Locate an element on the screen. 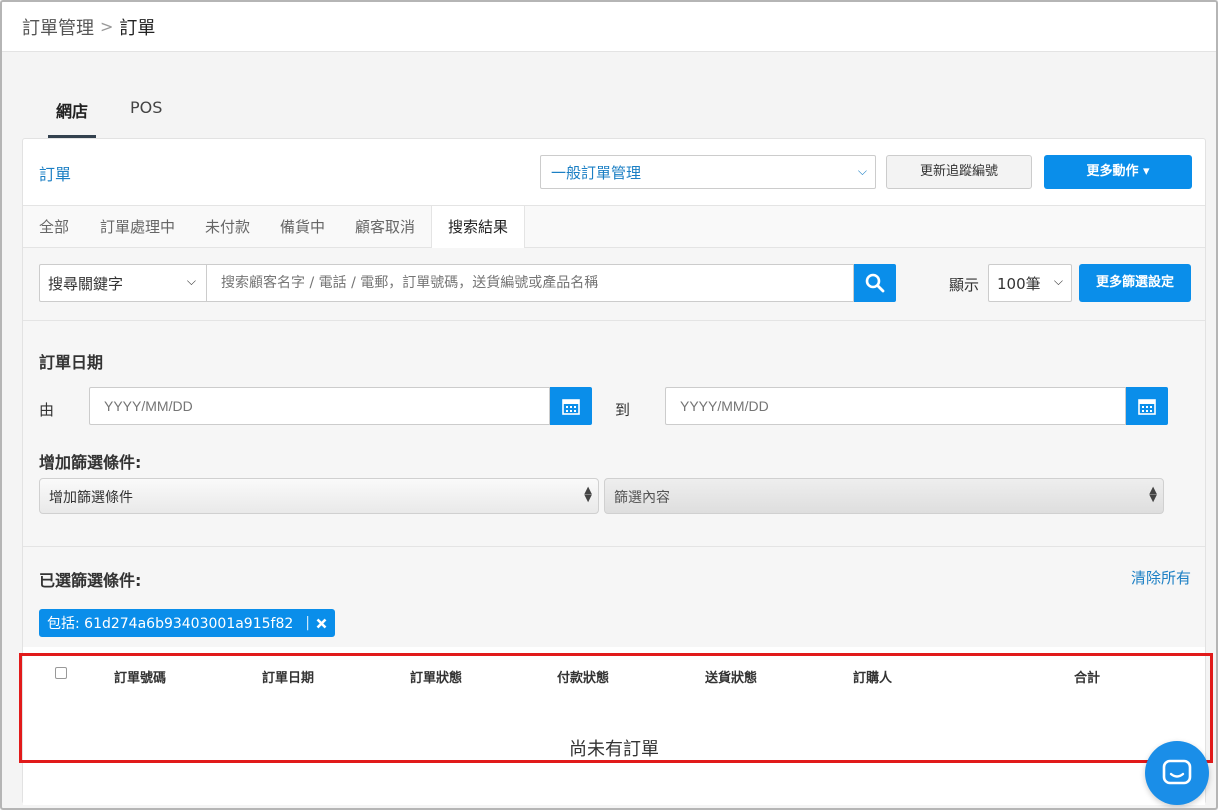 The image size is (1218, 810). tab-preparing: 備貨中 is located at coordinates (302, 227).